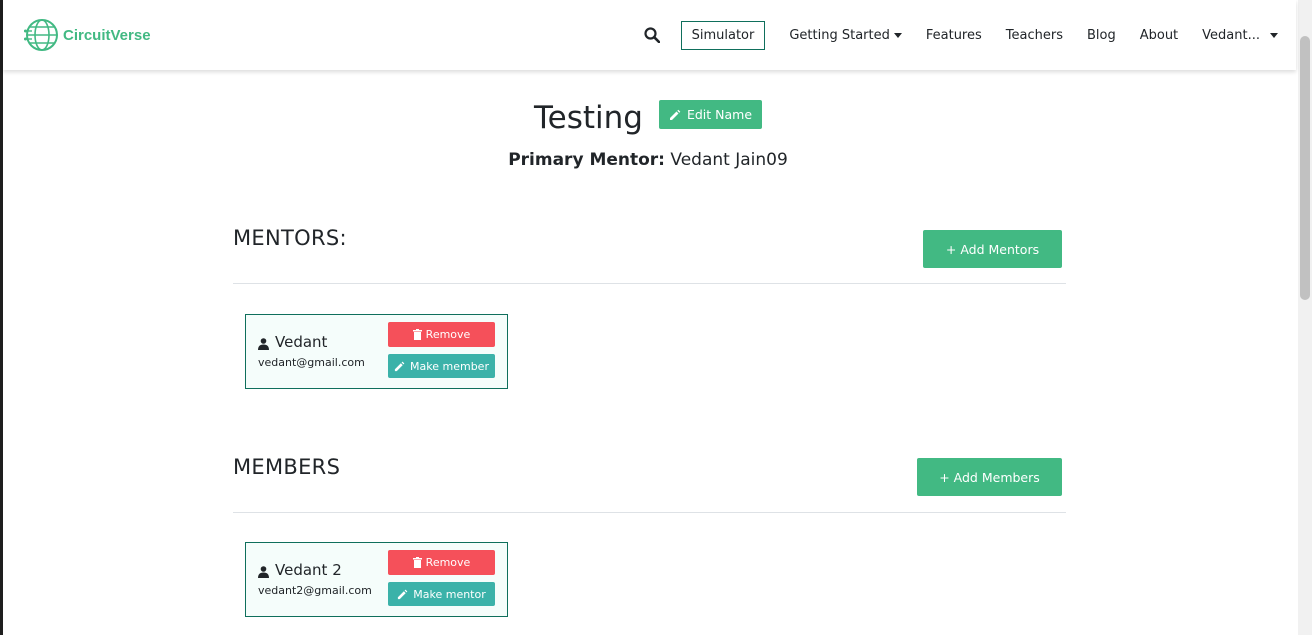 This screenshot has width=1312, height=635. Describe the element at coordinates (1305, 168) in the screenshot. I see `scrollbar-thumb` at that location.